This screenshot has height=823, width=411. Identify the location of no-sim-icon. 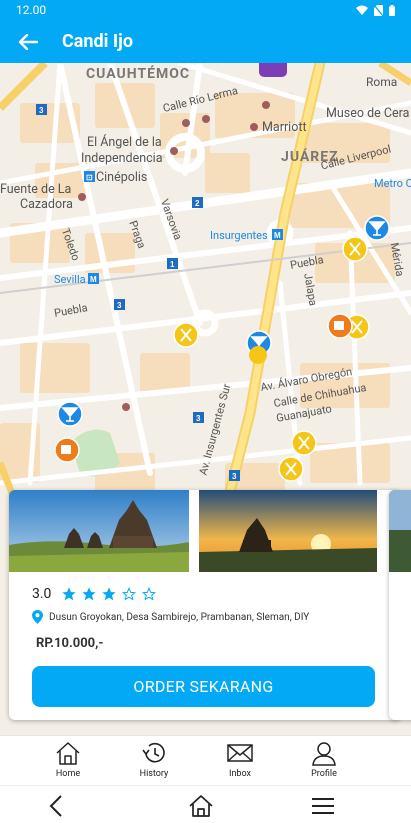
(378, 10).